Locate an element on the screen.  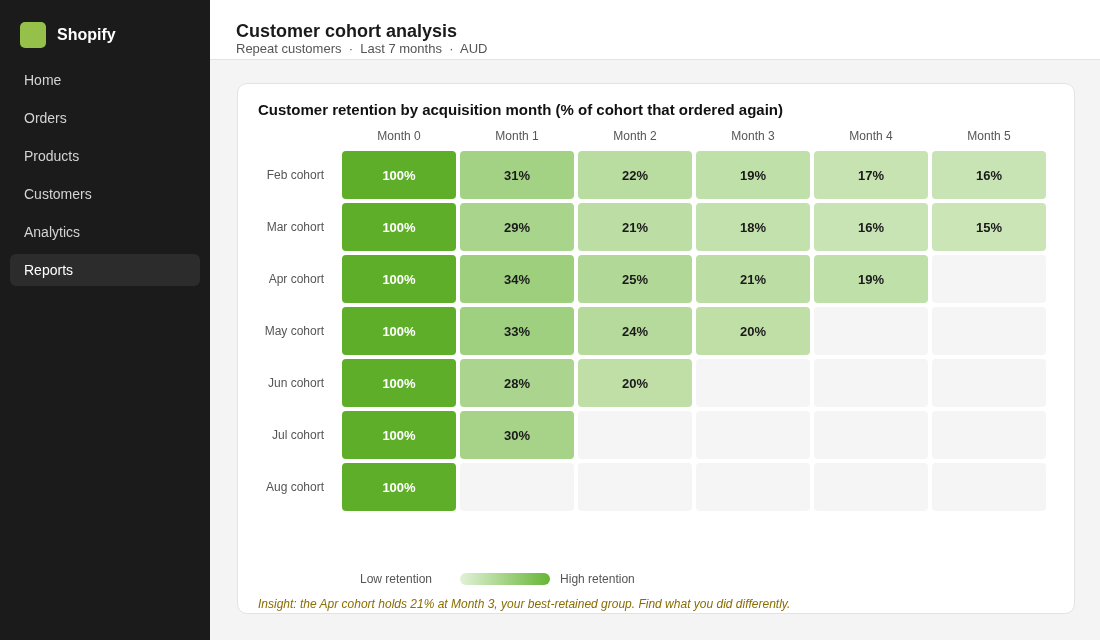
page-title: Customer cohort analysis is located at coordinates (347, 31).